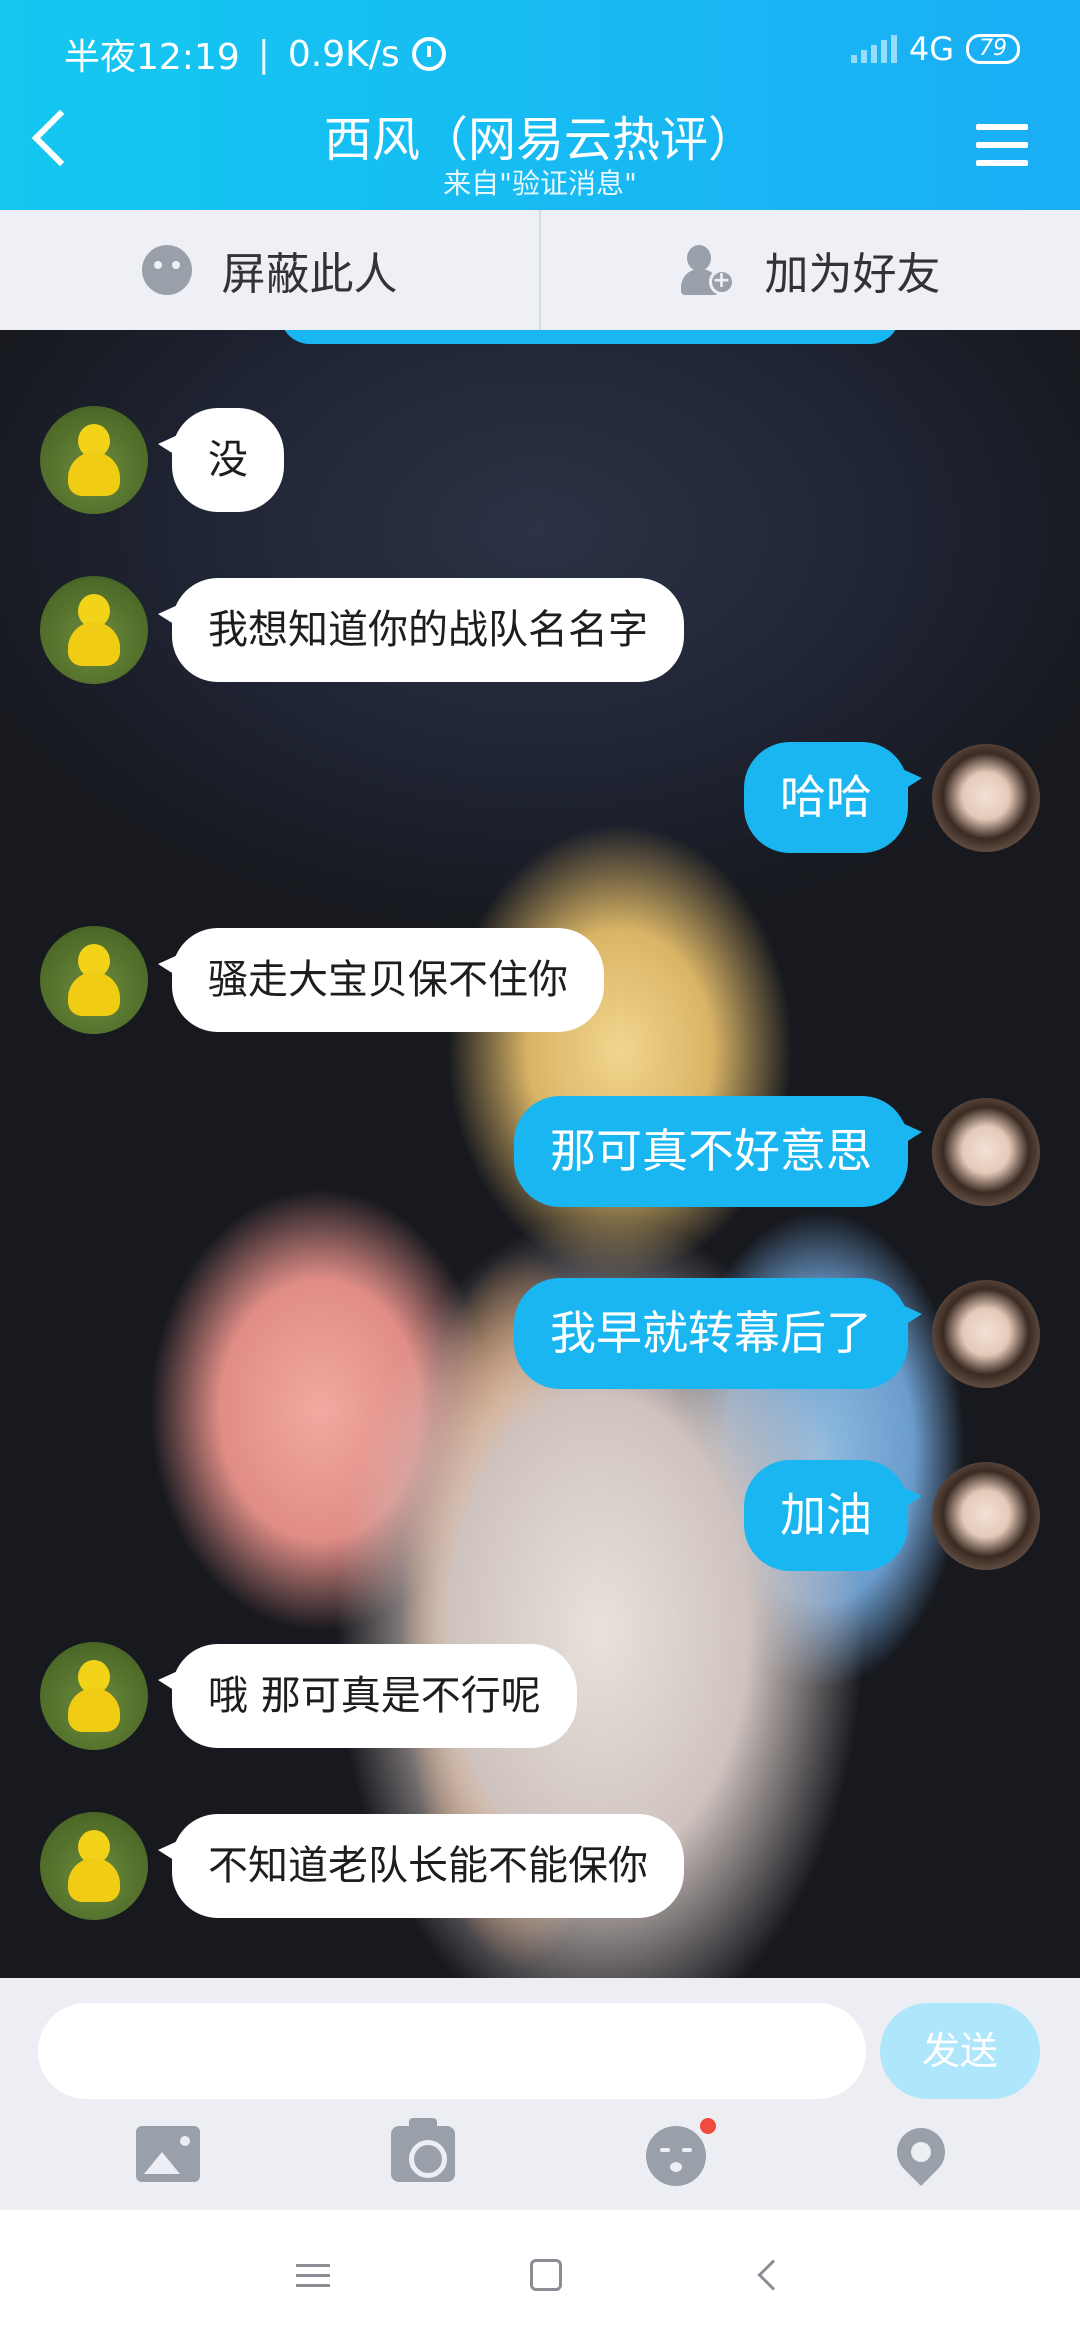 The height and width of the screenshot is (2340, 1080). I want to click on system-nav-bar, so click(540, 2275).